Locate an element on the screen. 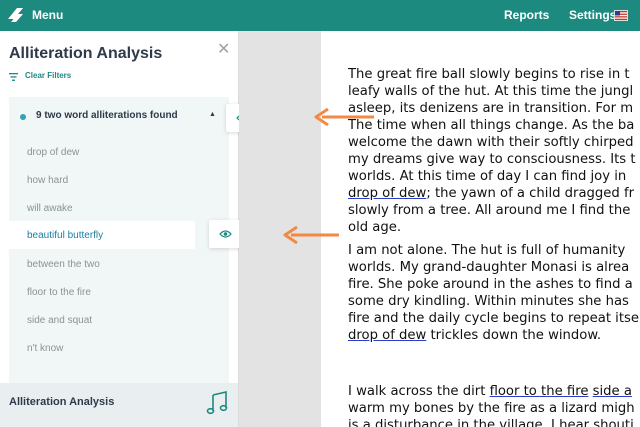 Image resolution: width=640 pixels, height=427 pixels. music-note-icon is located at coordinates (217, 403).